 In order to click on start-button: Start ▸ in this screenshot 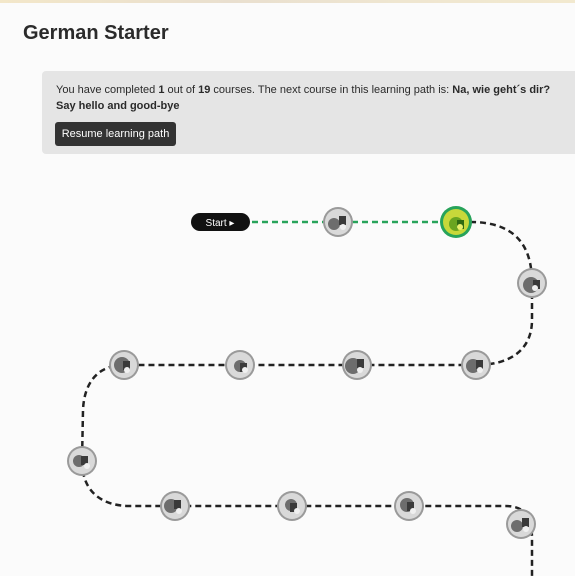, I will do `click(220, 222)`.